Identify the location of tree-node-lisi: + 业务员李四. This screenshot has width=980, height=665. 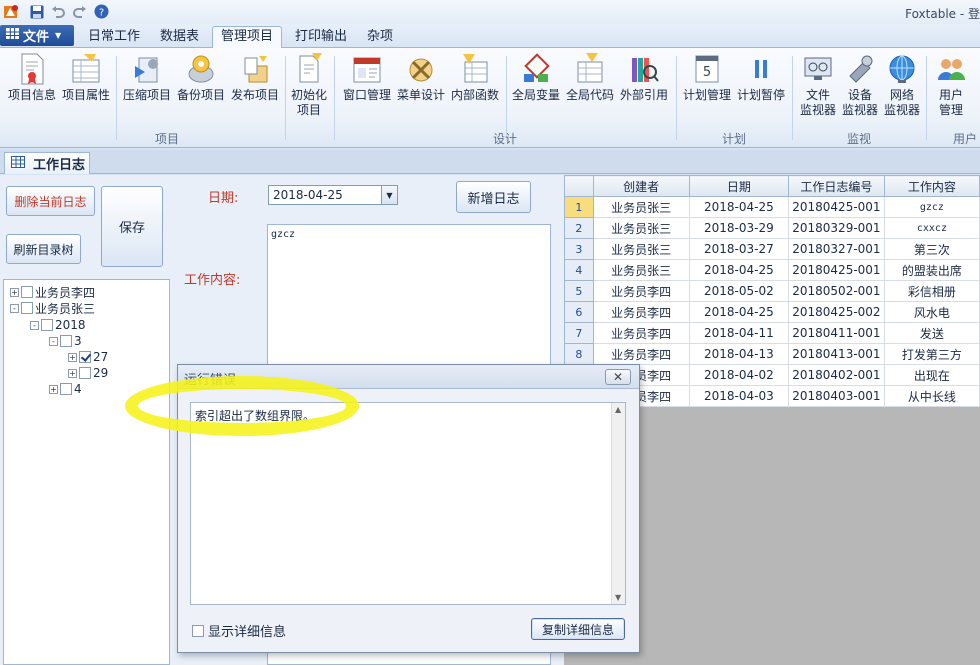
(52, 292).